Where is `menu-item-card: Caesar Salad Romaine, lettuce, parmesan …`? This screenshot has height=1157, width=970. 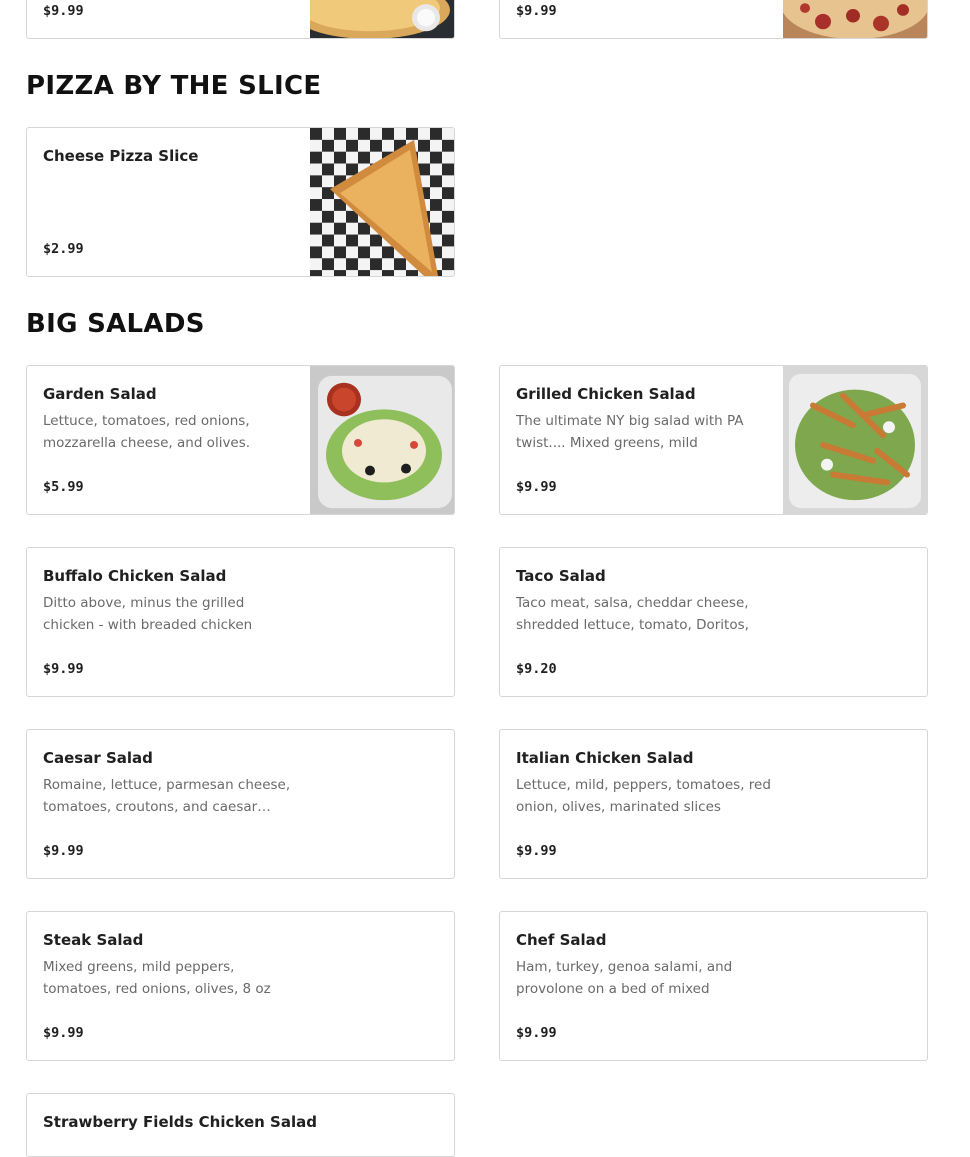 menu-item-card: Caesar Salad Romaine, lettuce, parmesan … is located at coordinates (240, 804).